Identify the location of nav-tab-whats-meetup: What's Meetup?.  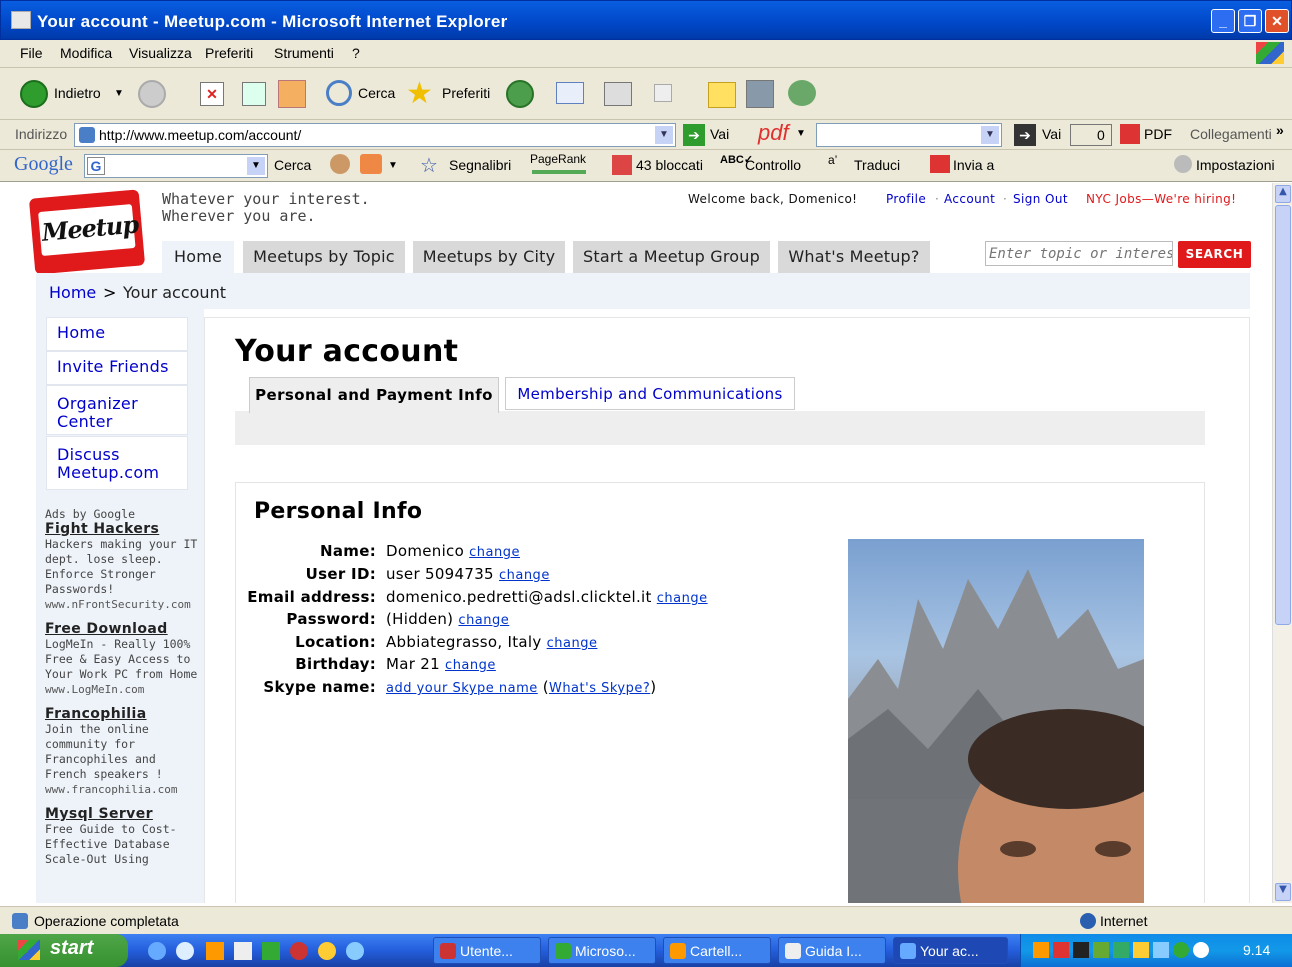
(854, 257).